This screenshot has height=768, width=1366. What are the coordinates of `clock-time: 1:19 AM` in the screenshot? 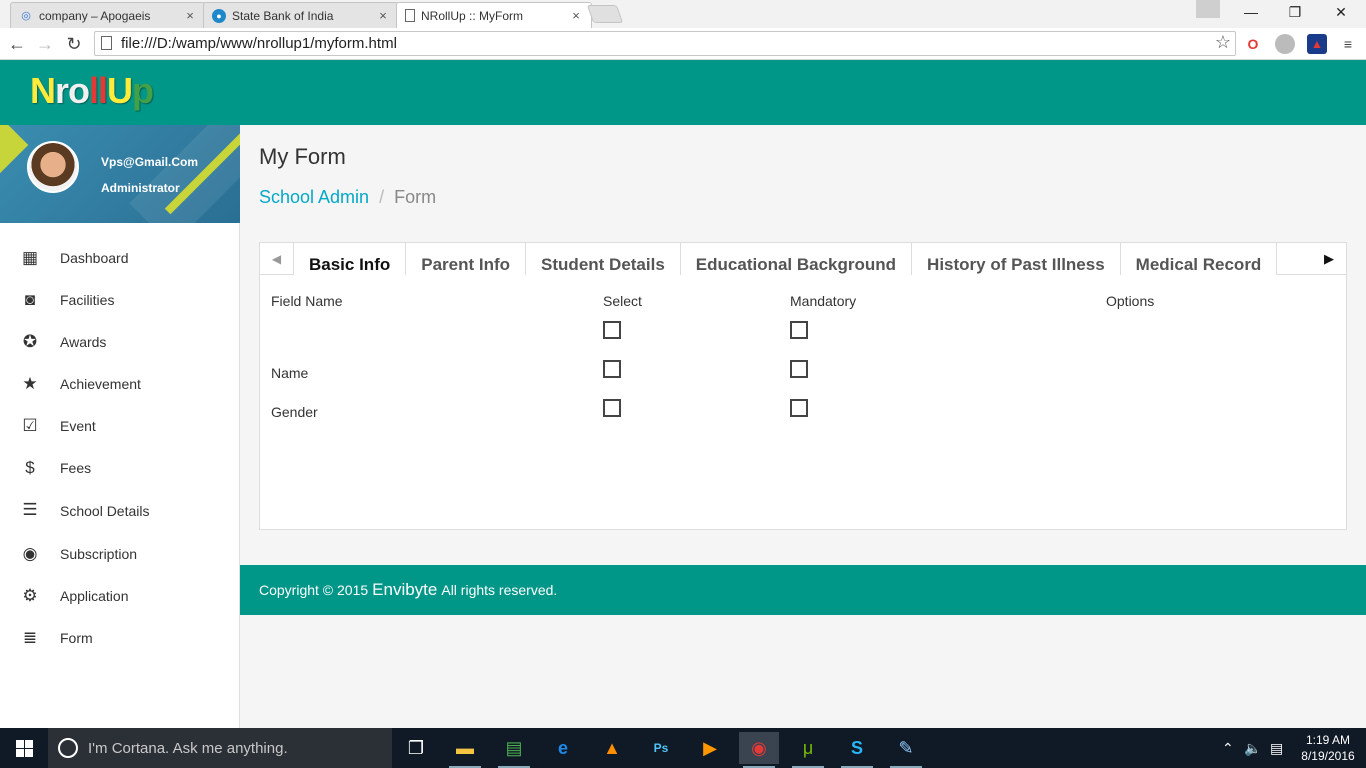 It's located at (1328, 740).